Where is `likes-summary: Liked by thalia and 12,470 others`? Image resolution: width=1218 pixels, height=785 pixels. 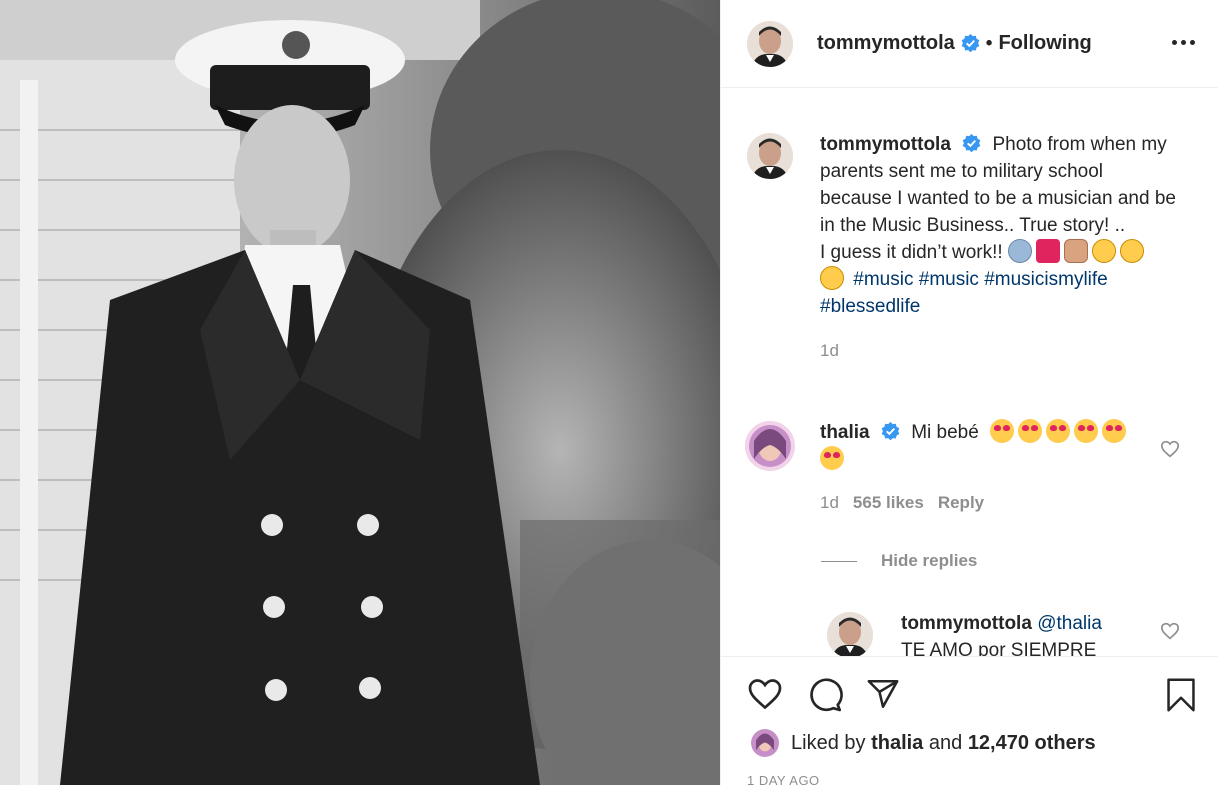 likes-summary: Liked by thalia and 12,470 others is located at coordinates (923, 743).